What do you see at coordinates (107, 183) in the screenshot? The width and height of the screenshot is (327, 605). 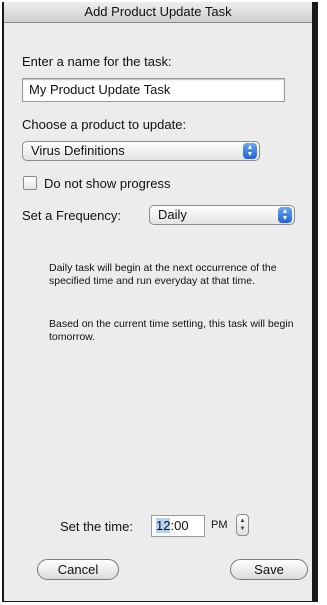 I see `do-not-show-progress-label: Do not show progress` at bounding box center [107, 183].